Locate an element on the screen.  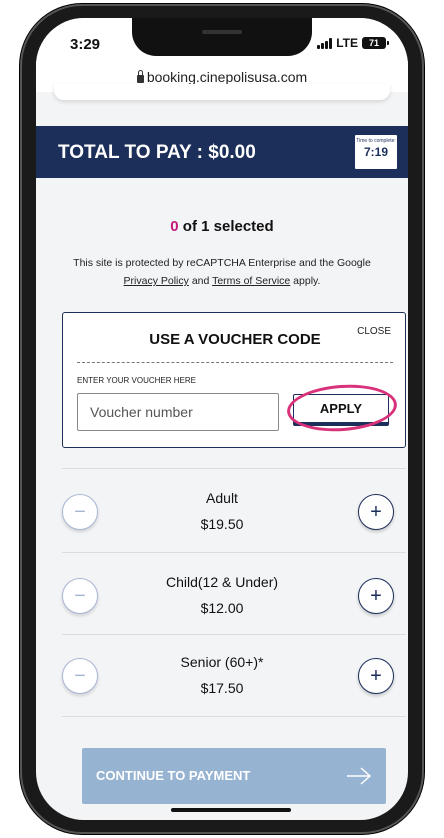
voucher-divider is located at coordinates (235, 362).